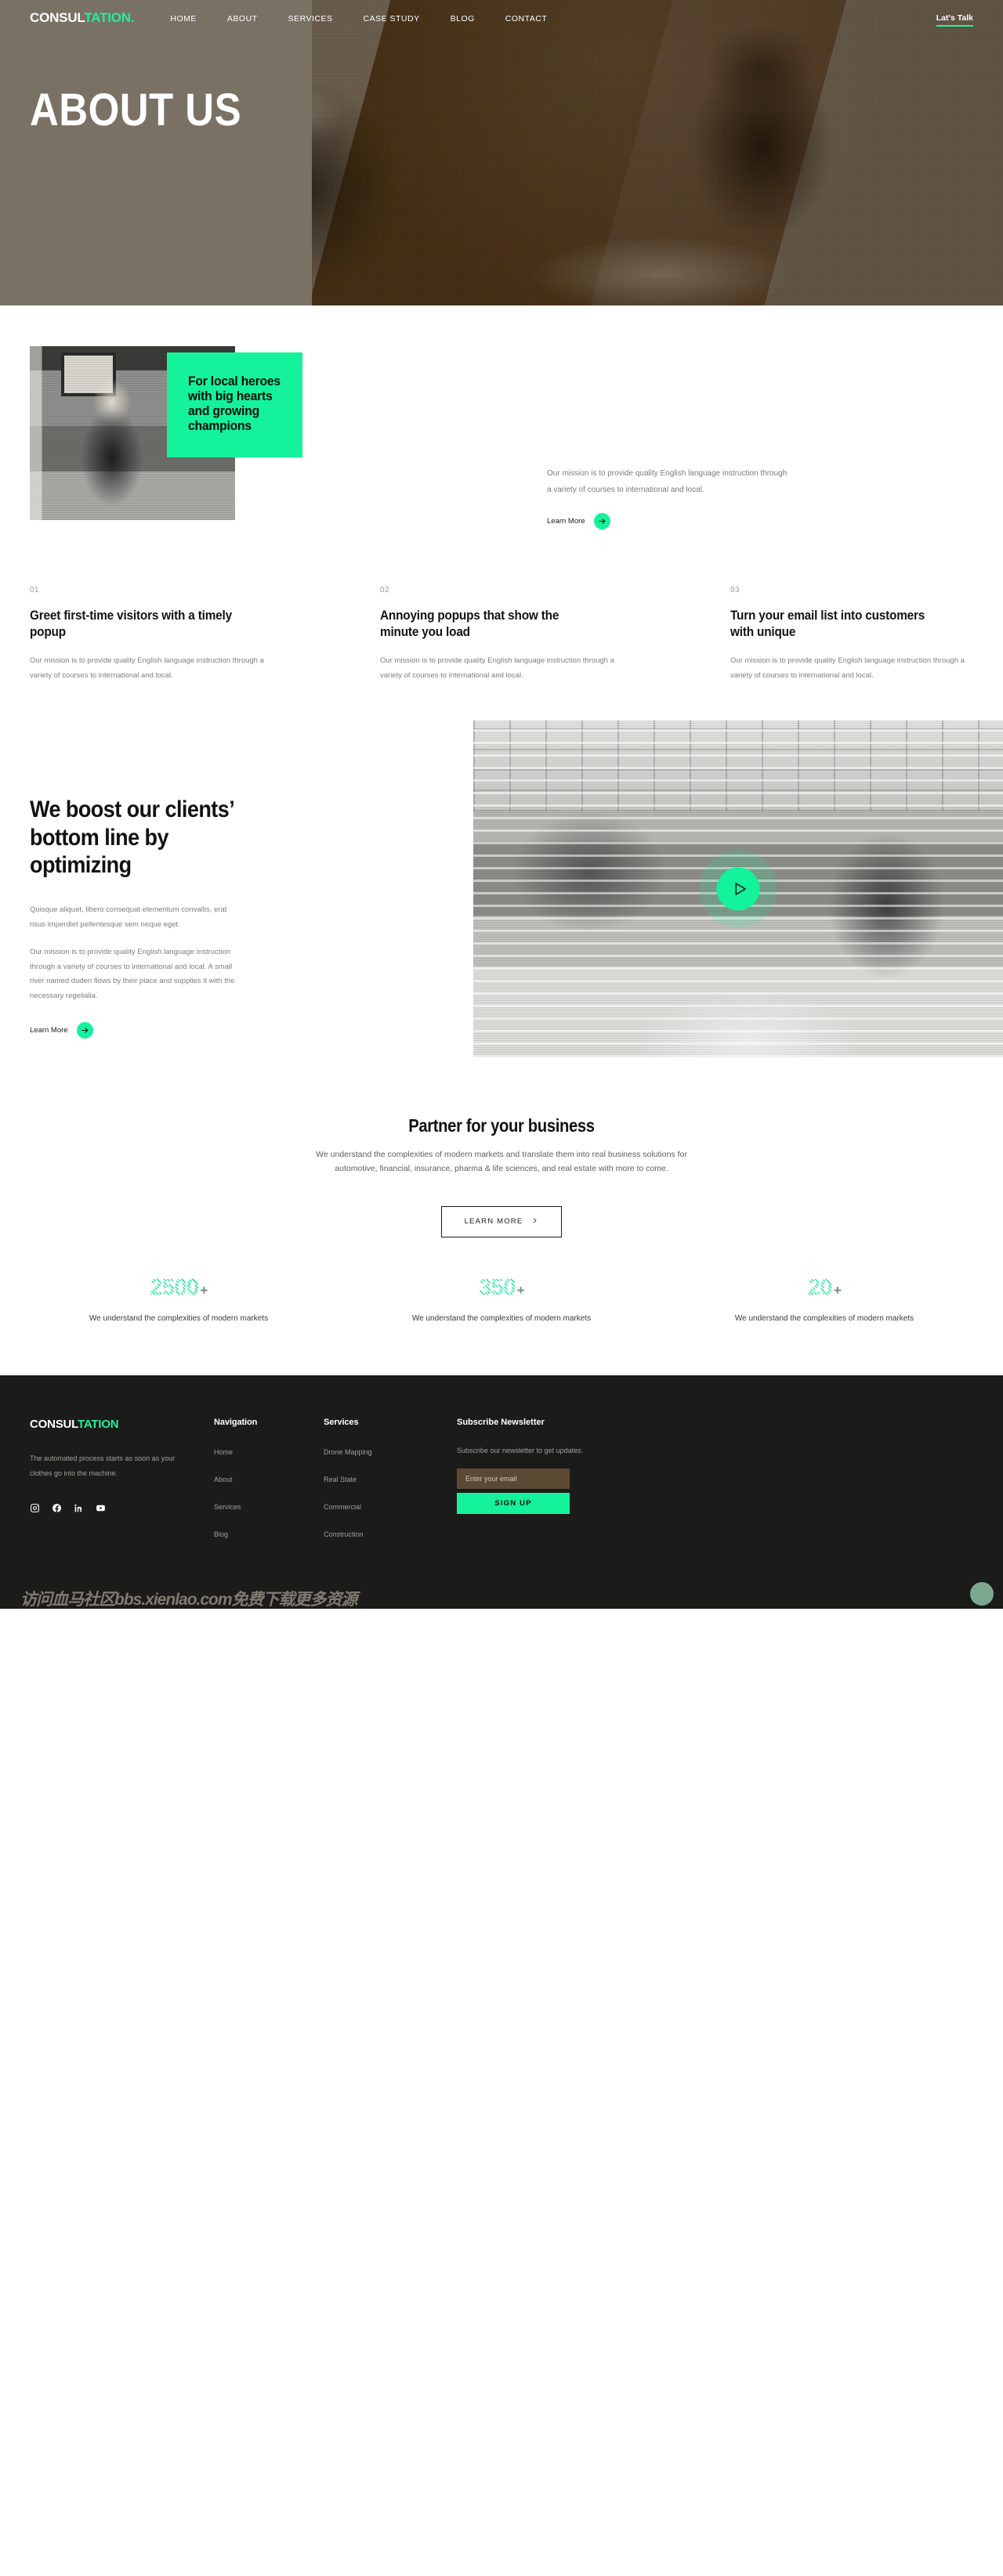 Image resolution: width=1003 pixels, height=2576 pixels. I want to click on newsletter-signup-button: SIGN UP, so click(513, 1504).